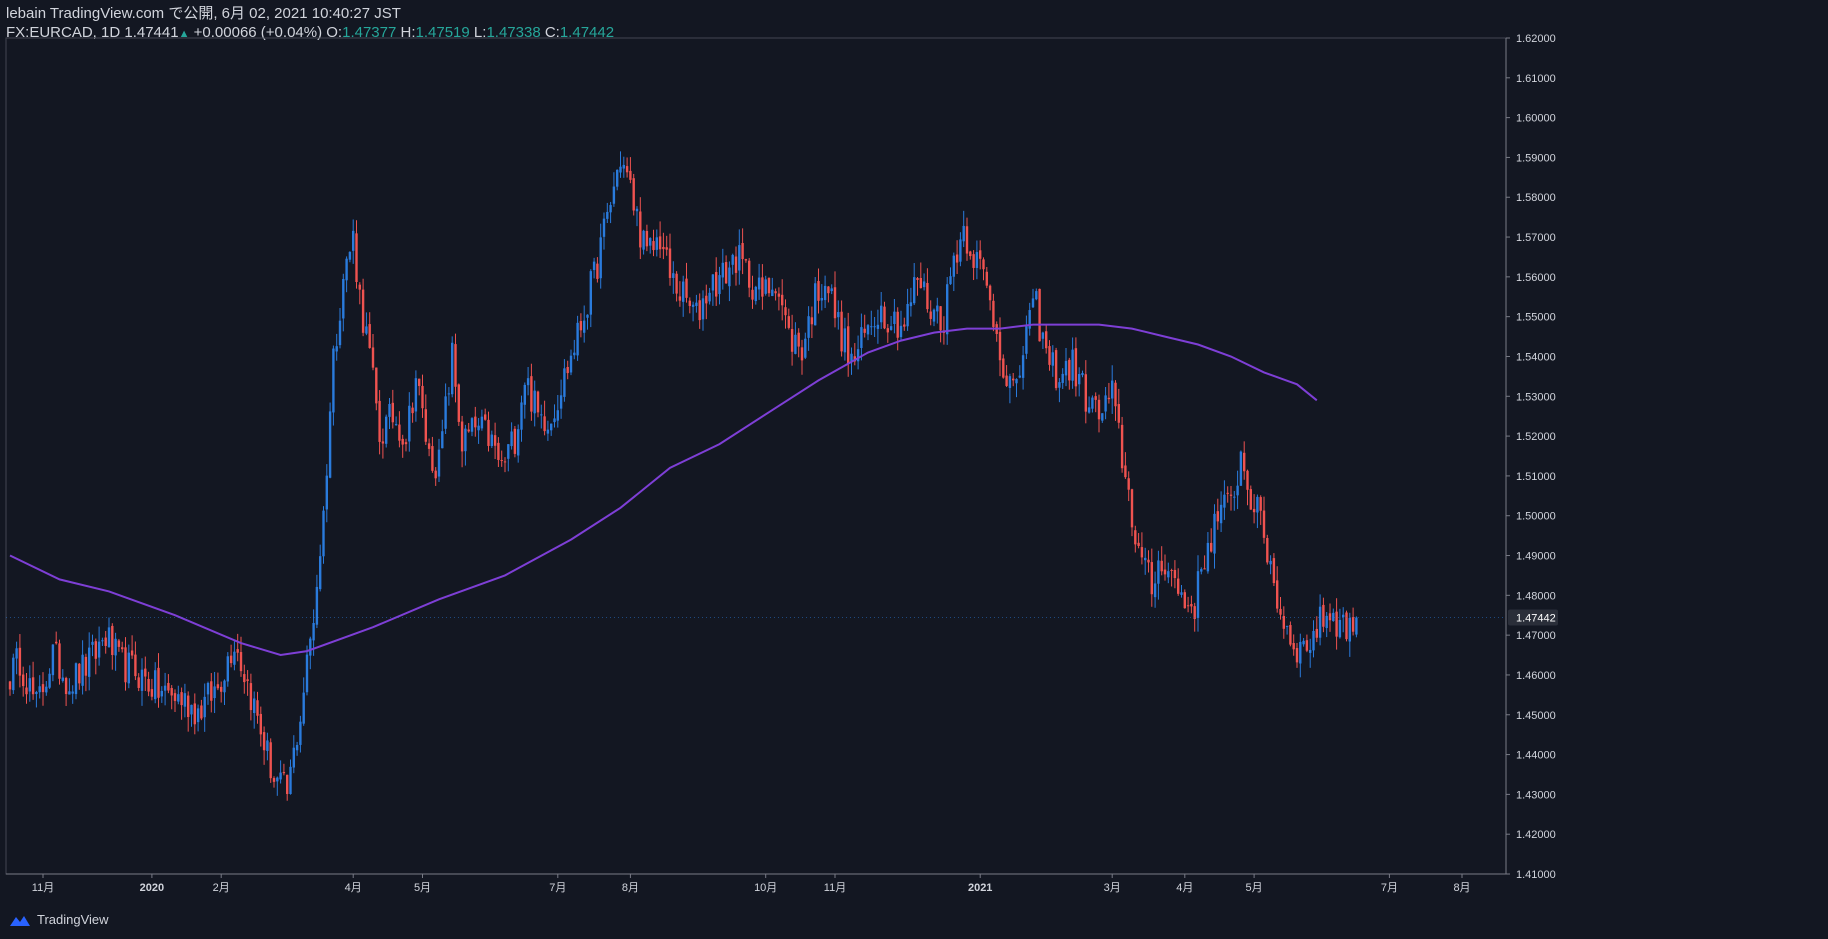 The width and height of the screenshot is (1828, 939). Describe the element at coordinates (1536, 397) in the screenshot. I see `y-tick-label: 1.53000` at that location.